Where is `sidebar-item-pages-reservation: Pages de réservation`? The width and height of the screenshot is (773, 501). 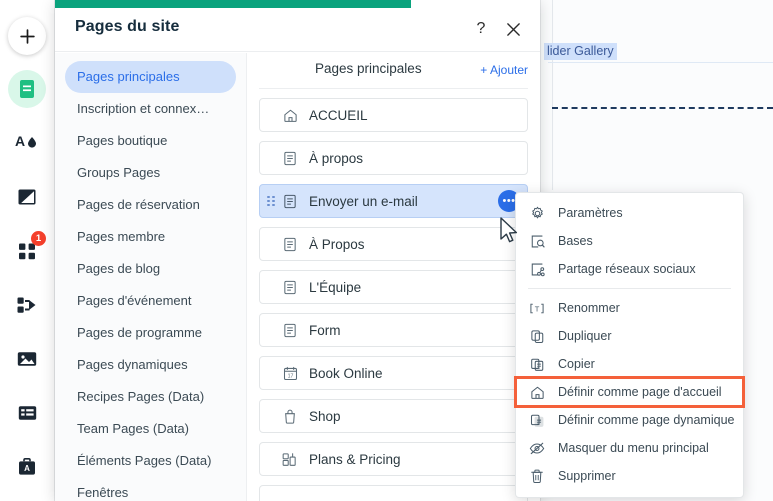
sidebar-item-pages-reservation: Pages de réservation is located at coordinates (150, 205).